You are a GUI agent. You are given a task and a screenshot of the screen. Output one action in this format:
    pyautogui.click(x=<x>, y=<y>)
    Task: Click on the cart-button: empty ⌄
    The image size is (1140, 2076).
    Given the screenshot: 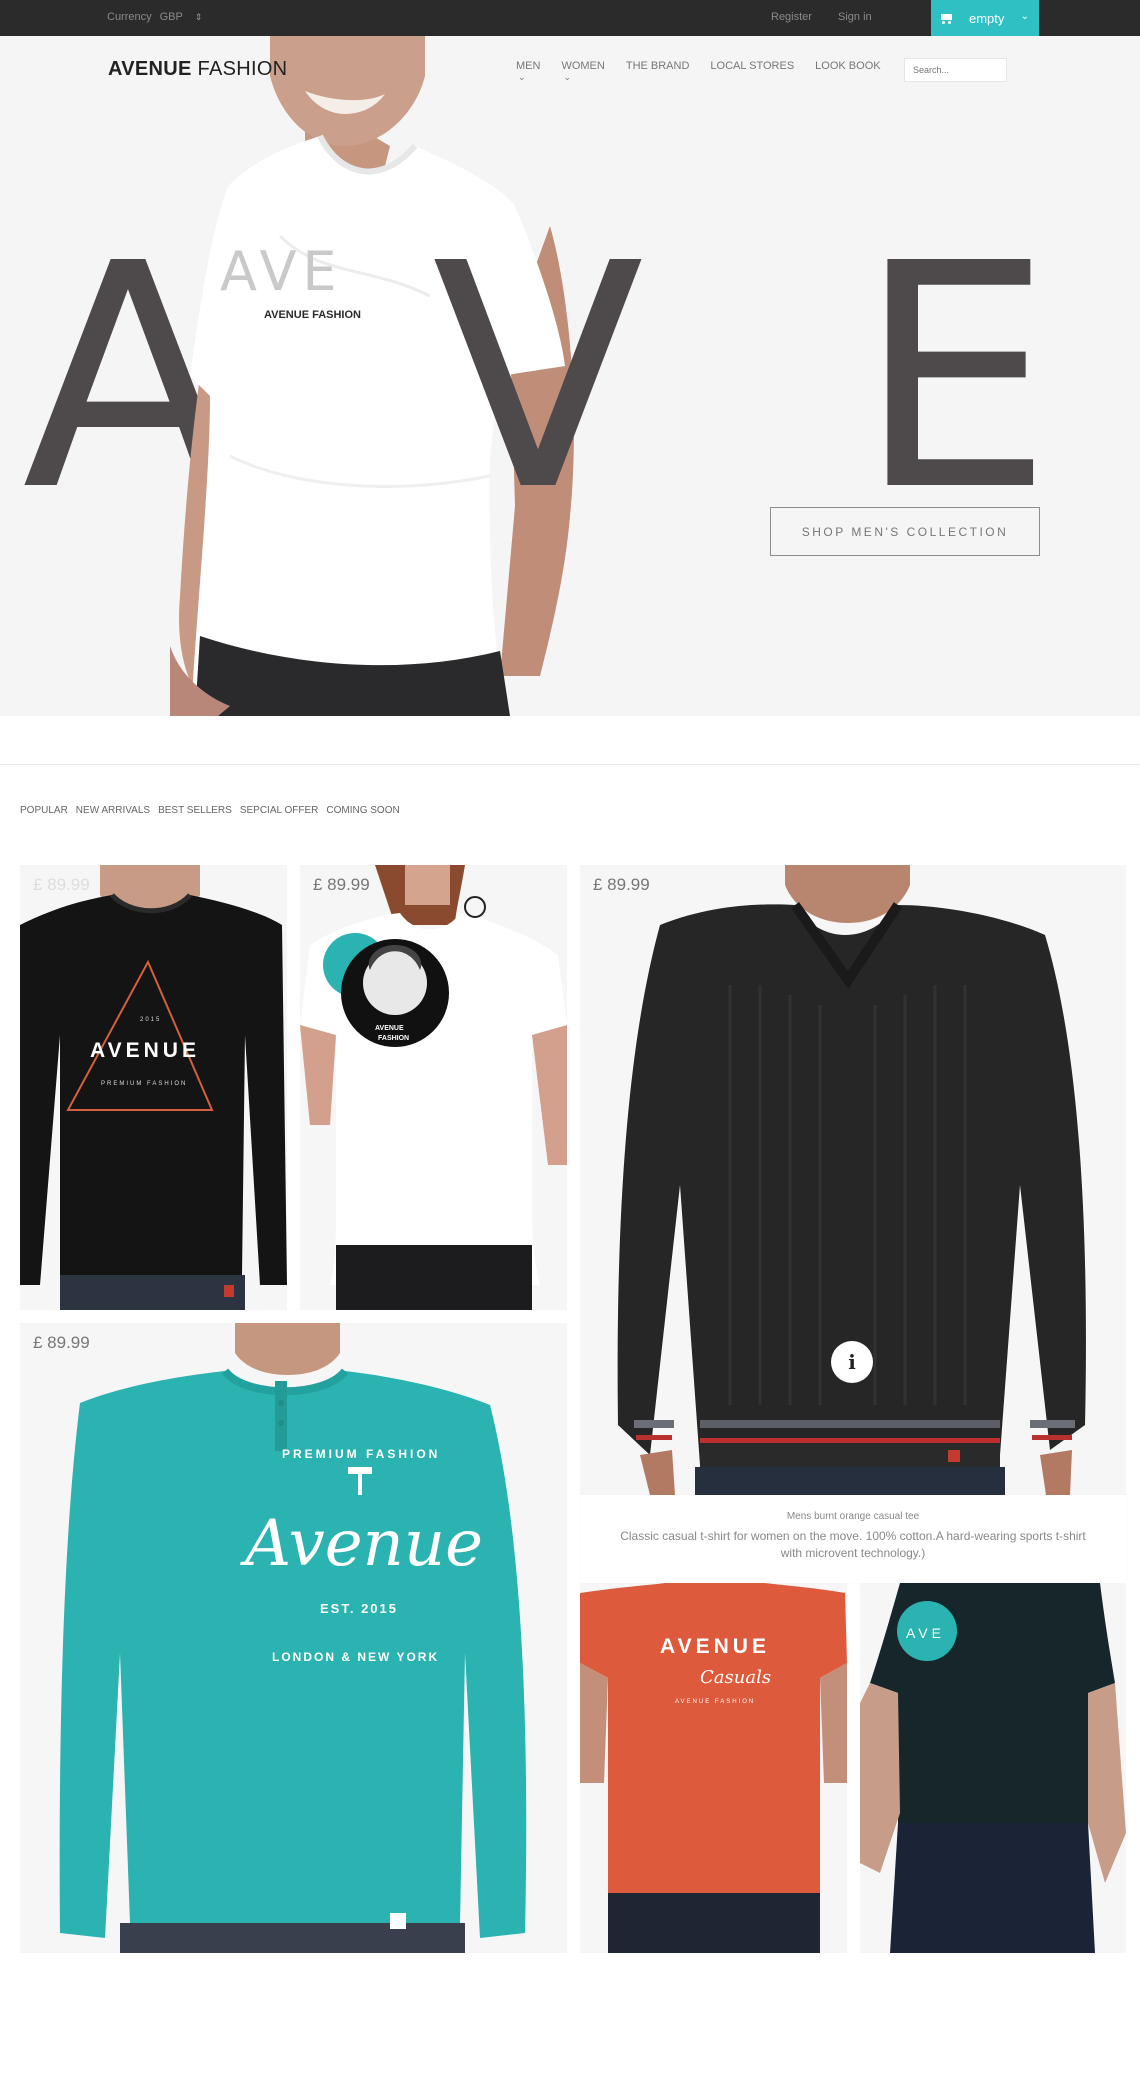 What is the action you would take?
    pyautogui.click(x=985, y=18)
    